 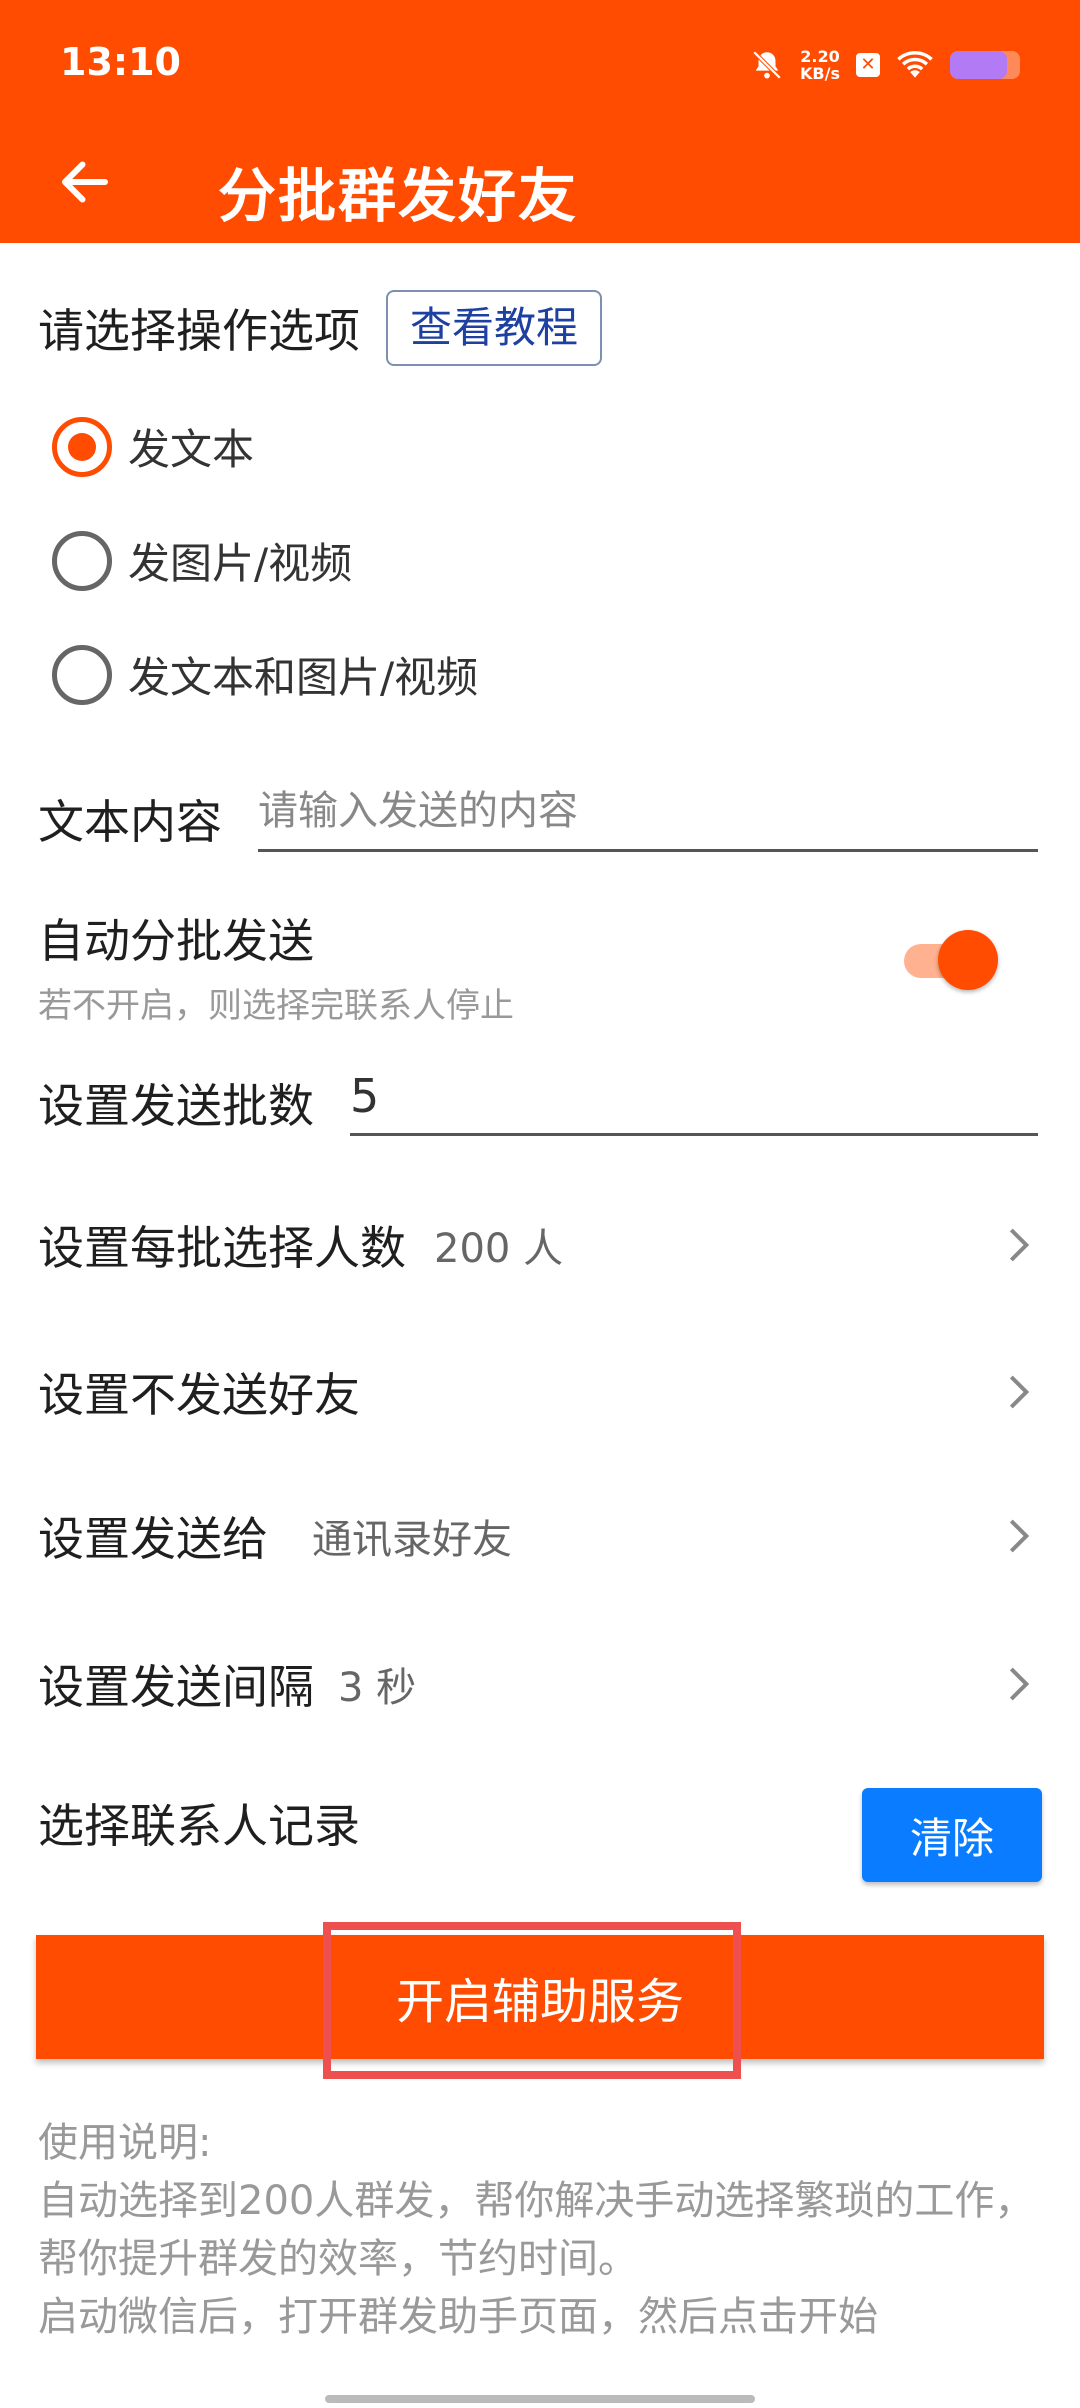 I want to click on nav-row-value: 3 秒, so click(x=377, y=1688).